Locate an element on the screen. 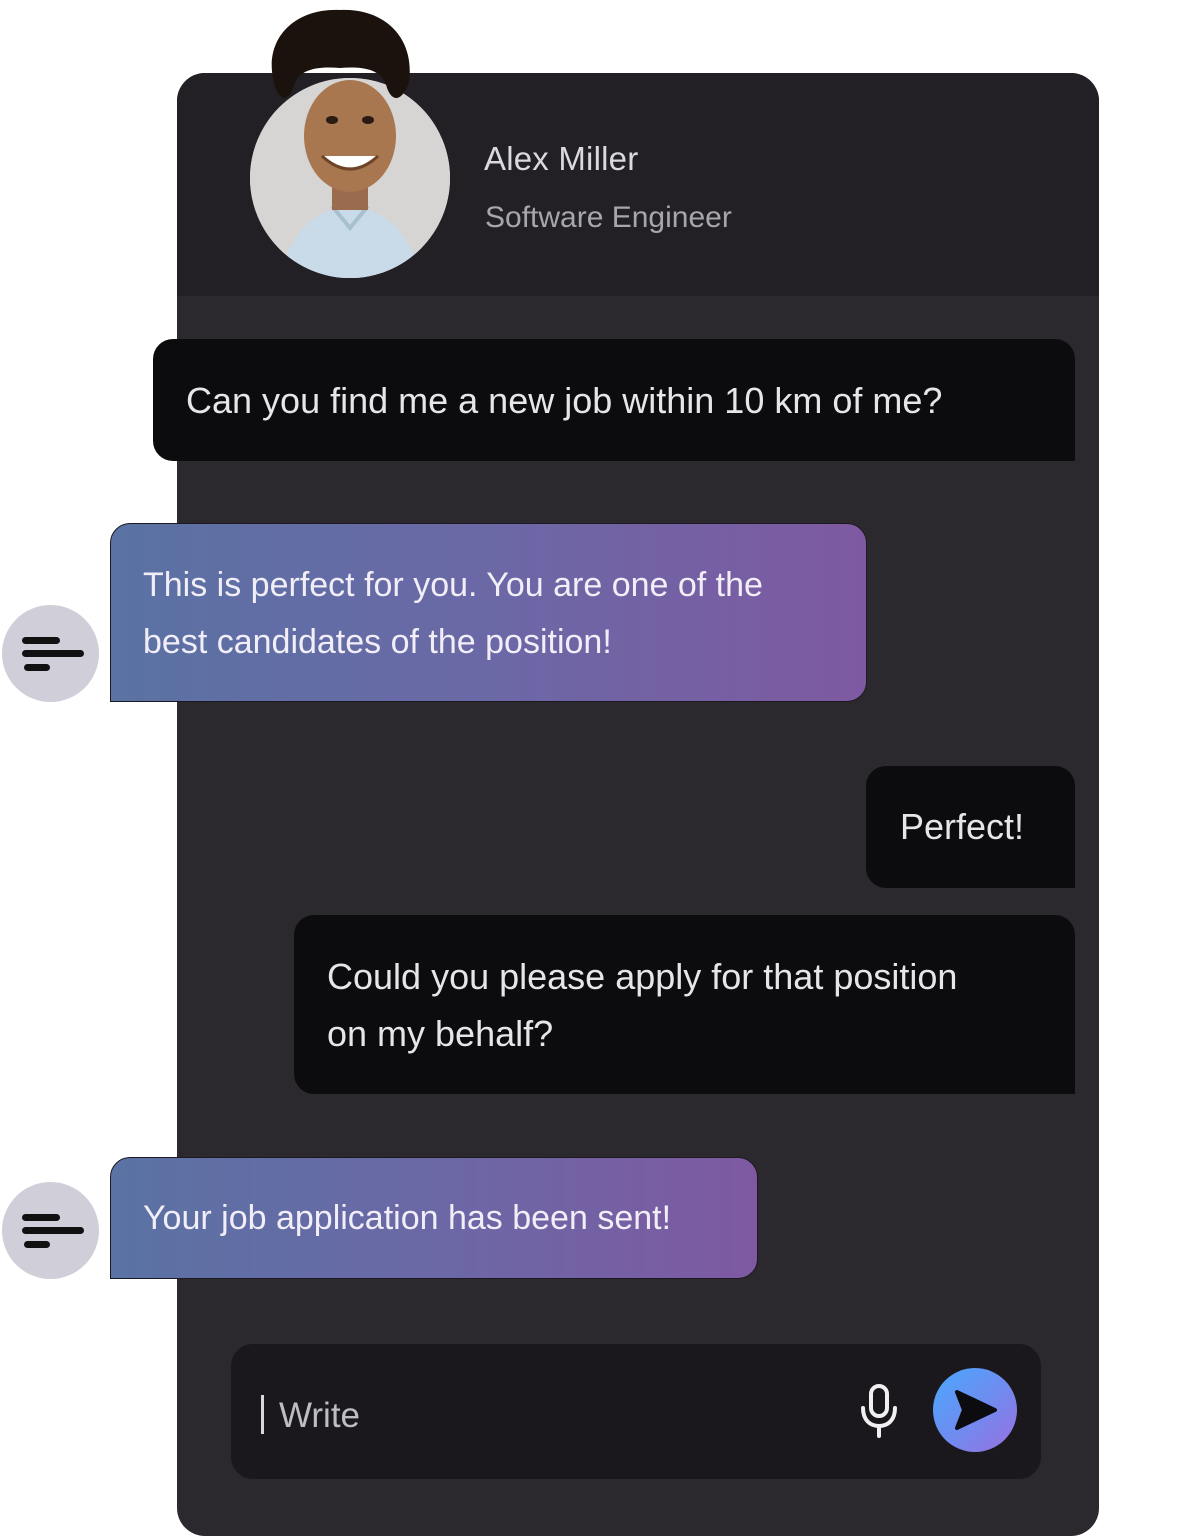  profile-title: Software Engineer is located at coordinates (608, 217).